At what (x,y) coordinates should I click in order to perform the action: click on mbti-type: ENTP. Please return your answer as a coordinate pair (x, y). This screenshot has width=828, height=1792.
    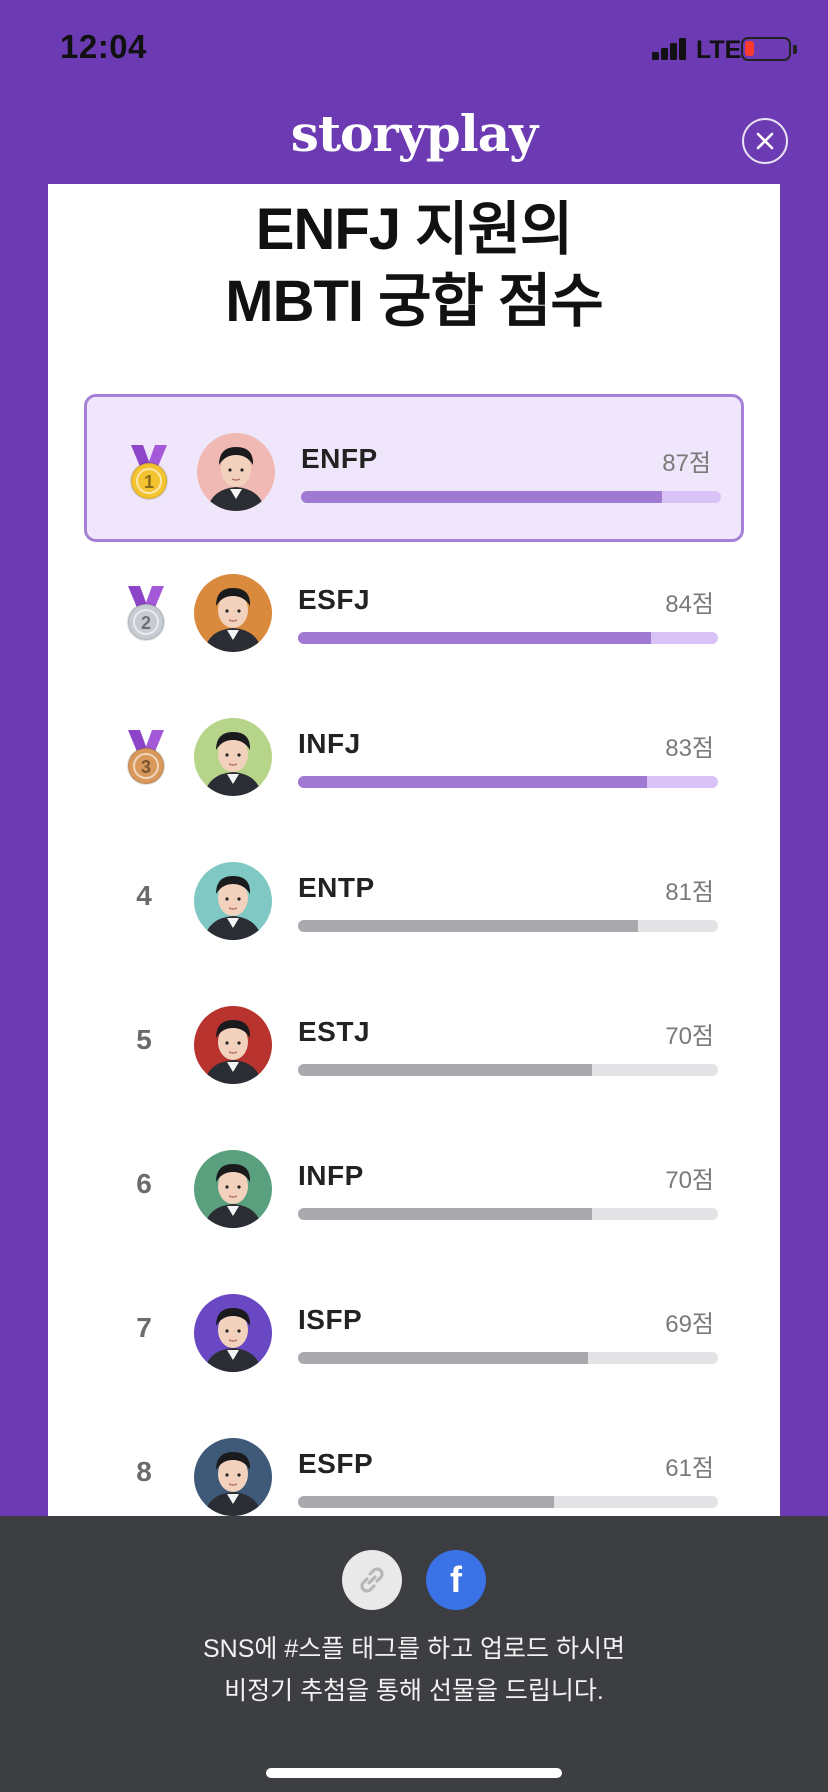
    Looking at the image, I should click on (336, 887).